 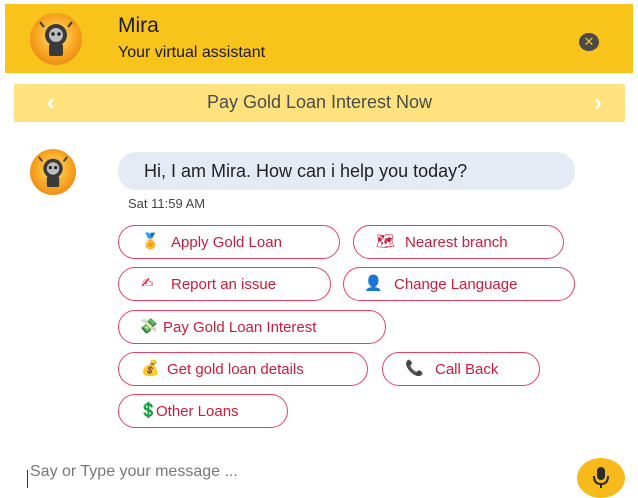 What do you see at coordinates (598, 103) in the screenshot?
I see `chevron-right-icon: ›` at bounding box center [598, 103].